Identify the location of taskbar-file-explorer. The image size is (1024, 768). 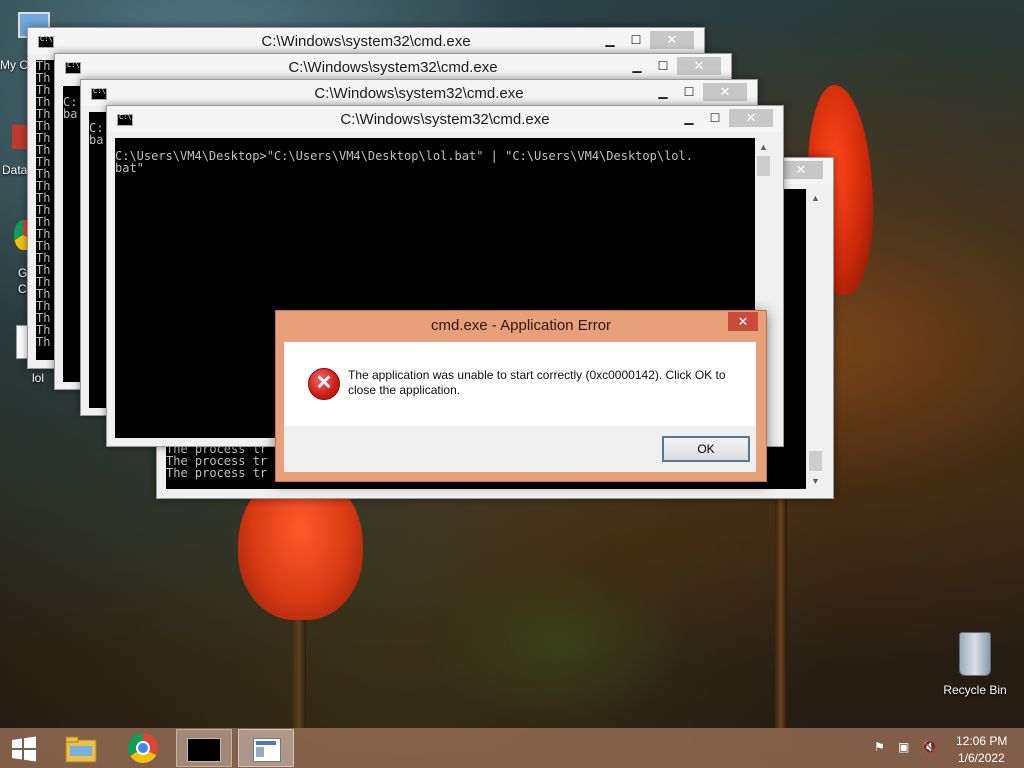
(81, 748).